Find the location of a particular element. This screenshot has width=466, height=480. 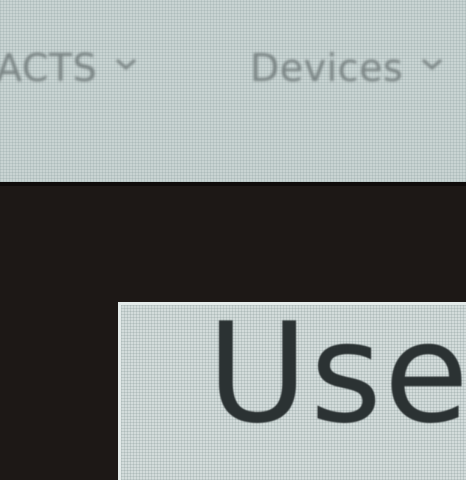

nav-item-devices: Devices is located at coordinates (346, 68).